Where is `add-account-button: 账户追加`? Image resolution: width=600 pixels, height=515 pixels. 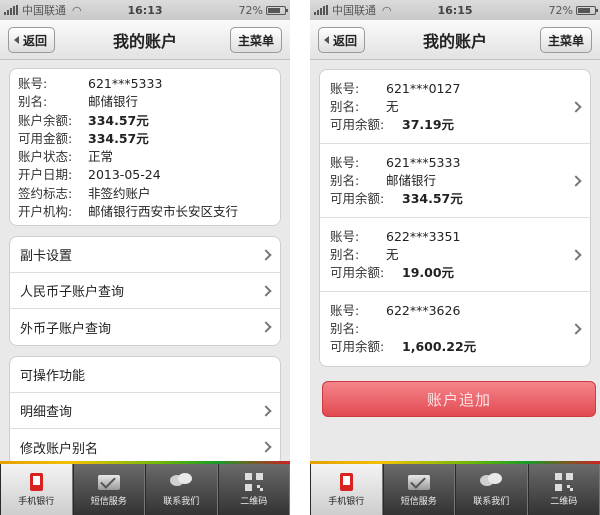 add-account-button: 账户追加 is located at coordinates (459, 399).